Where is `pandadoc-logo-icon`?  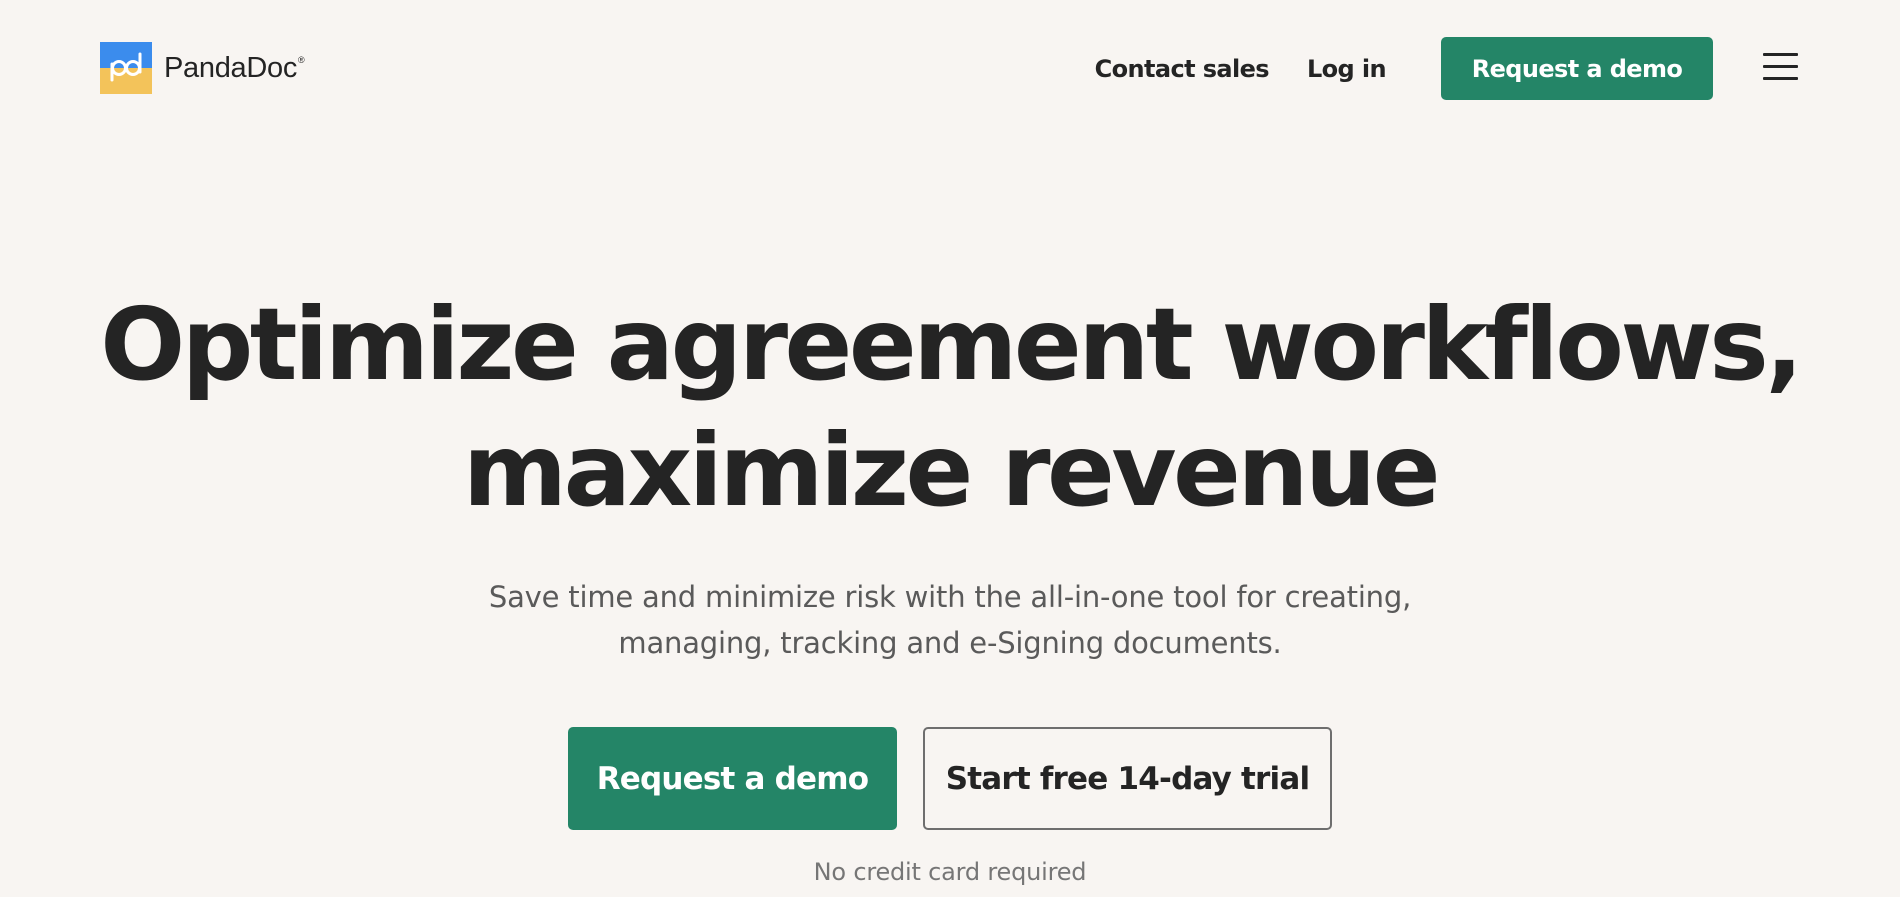
pandadoc-logo-icon is located at coordinates (126, 68).